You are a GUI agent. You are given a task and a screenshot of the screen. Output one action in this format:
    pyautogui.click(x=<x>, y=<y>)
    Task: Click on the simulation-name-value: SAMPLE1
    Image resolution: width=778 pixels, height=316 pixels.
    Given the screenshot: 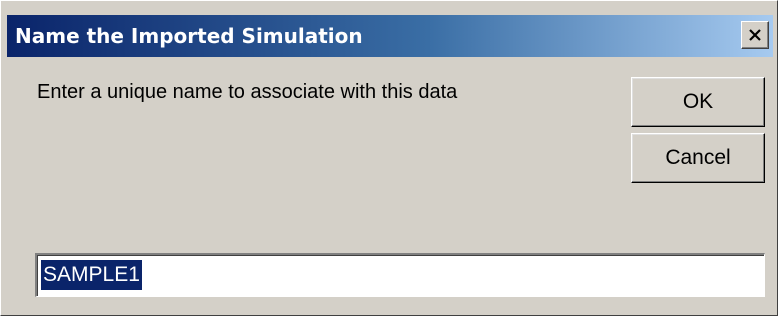 What is the action you would take?
    pyautogui.click(x=91, y=275)
    